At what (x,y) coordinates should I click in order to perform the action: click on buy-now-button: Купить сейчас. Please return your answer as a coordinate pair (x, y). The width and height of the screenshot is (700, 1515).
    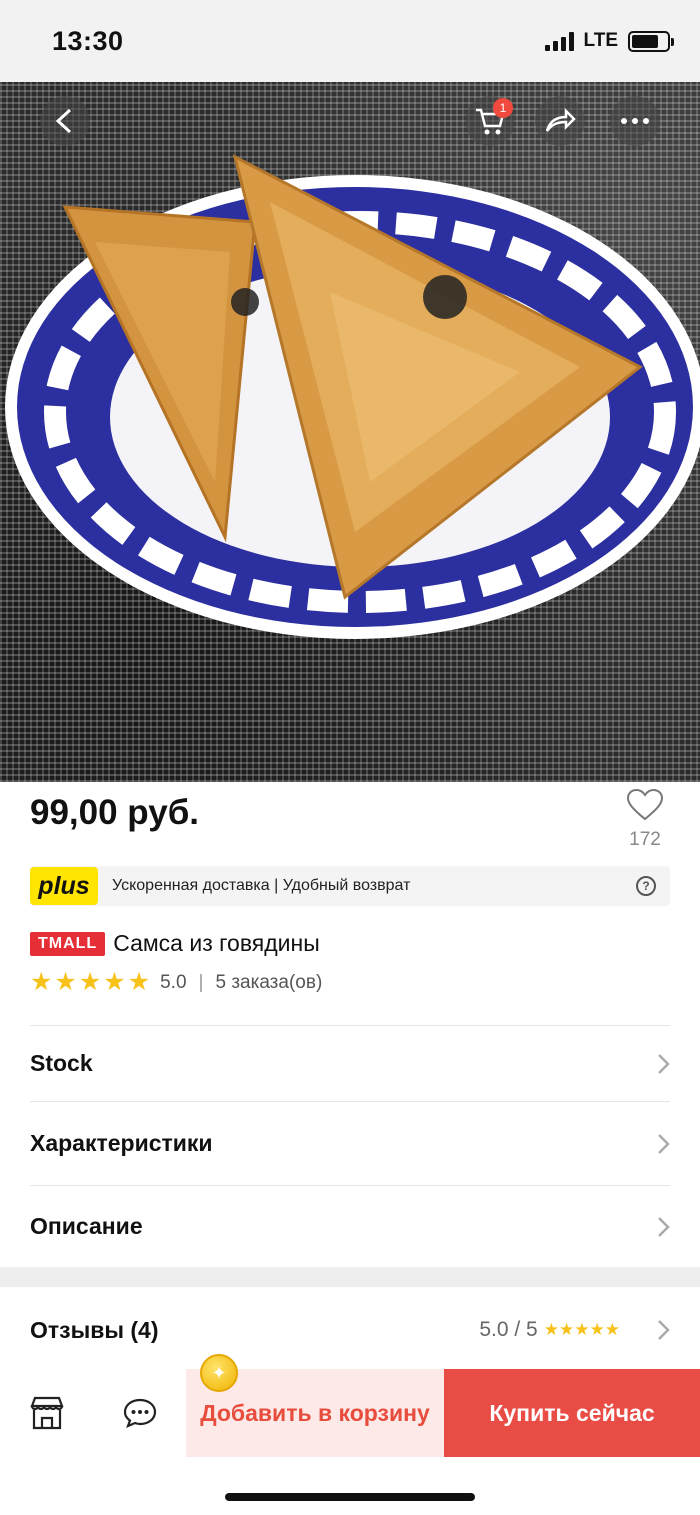
    Looking at the image, I should click on (572, 1413).